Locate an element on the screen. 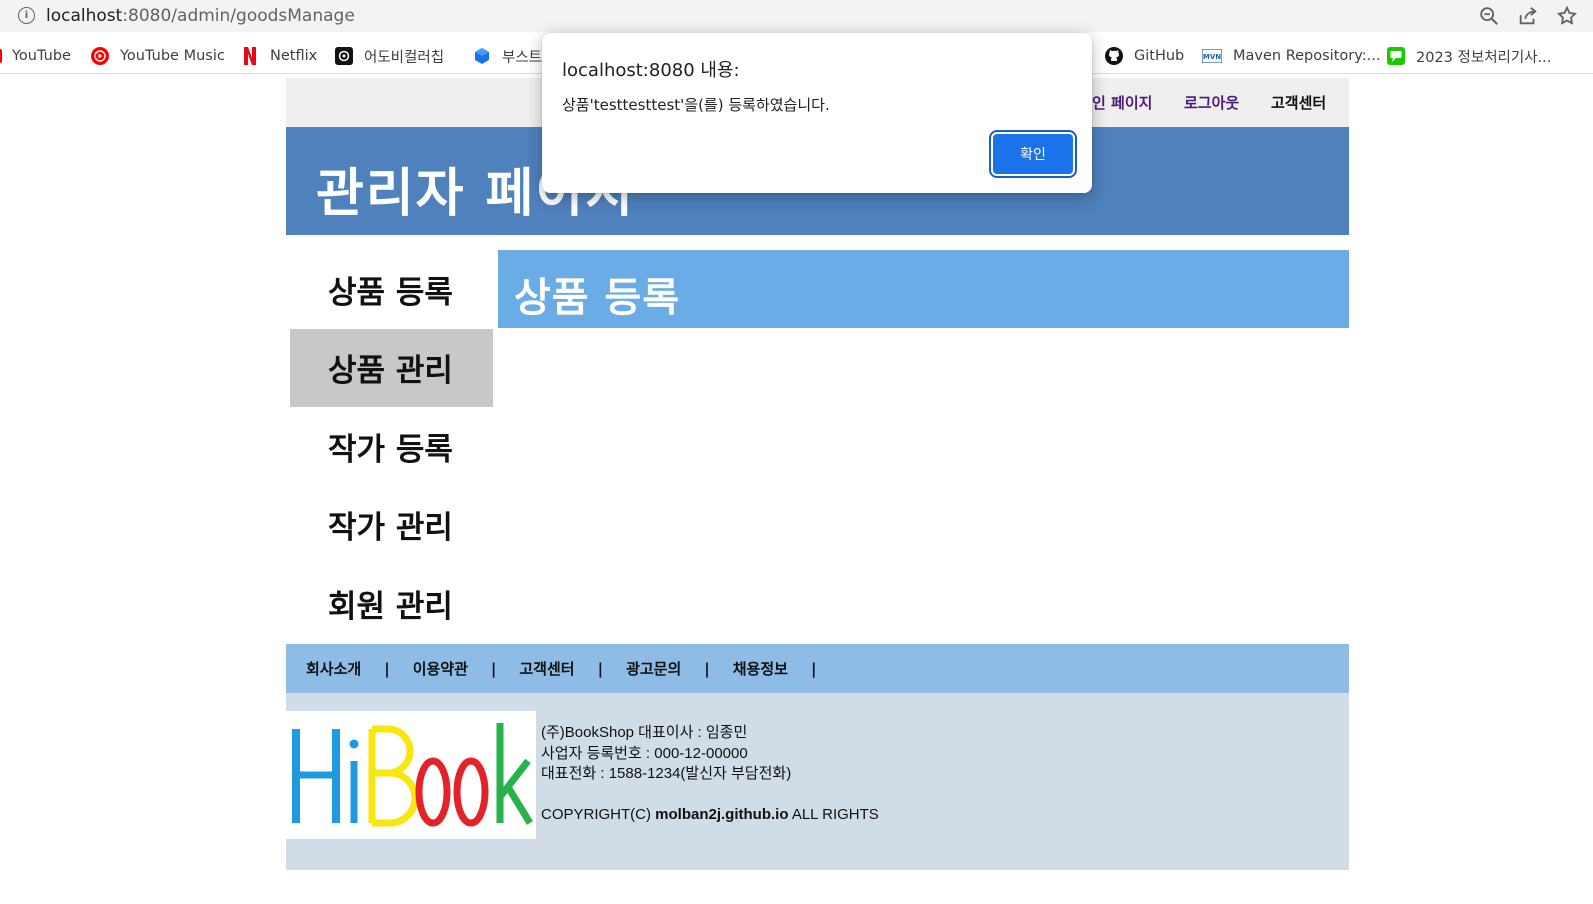  bookmark-adobe-color: 어도비컬러칩 is located at coordinates (389, 56).